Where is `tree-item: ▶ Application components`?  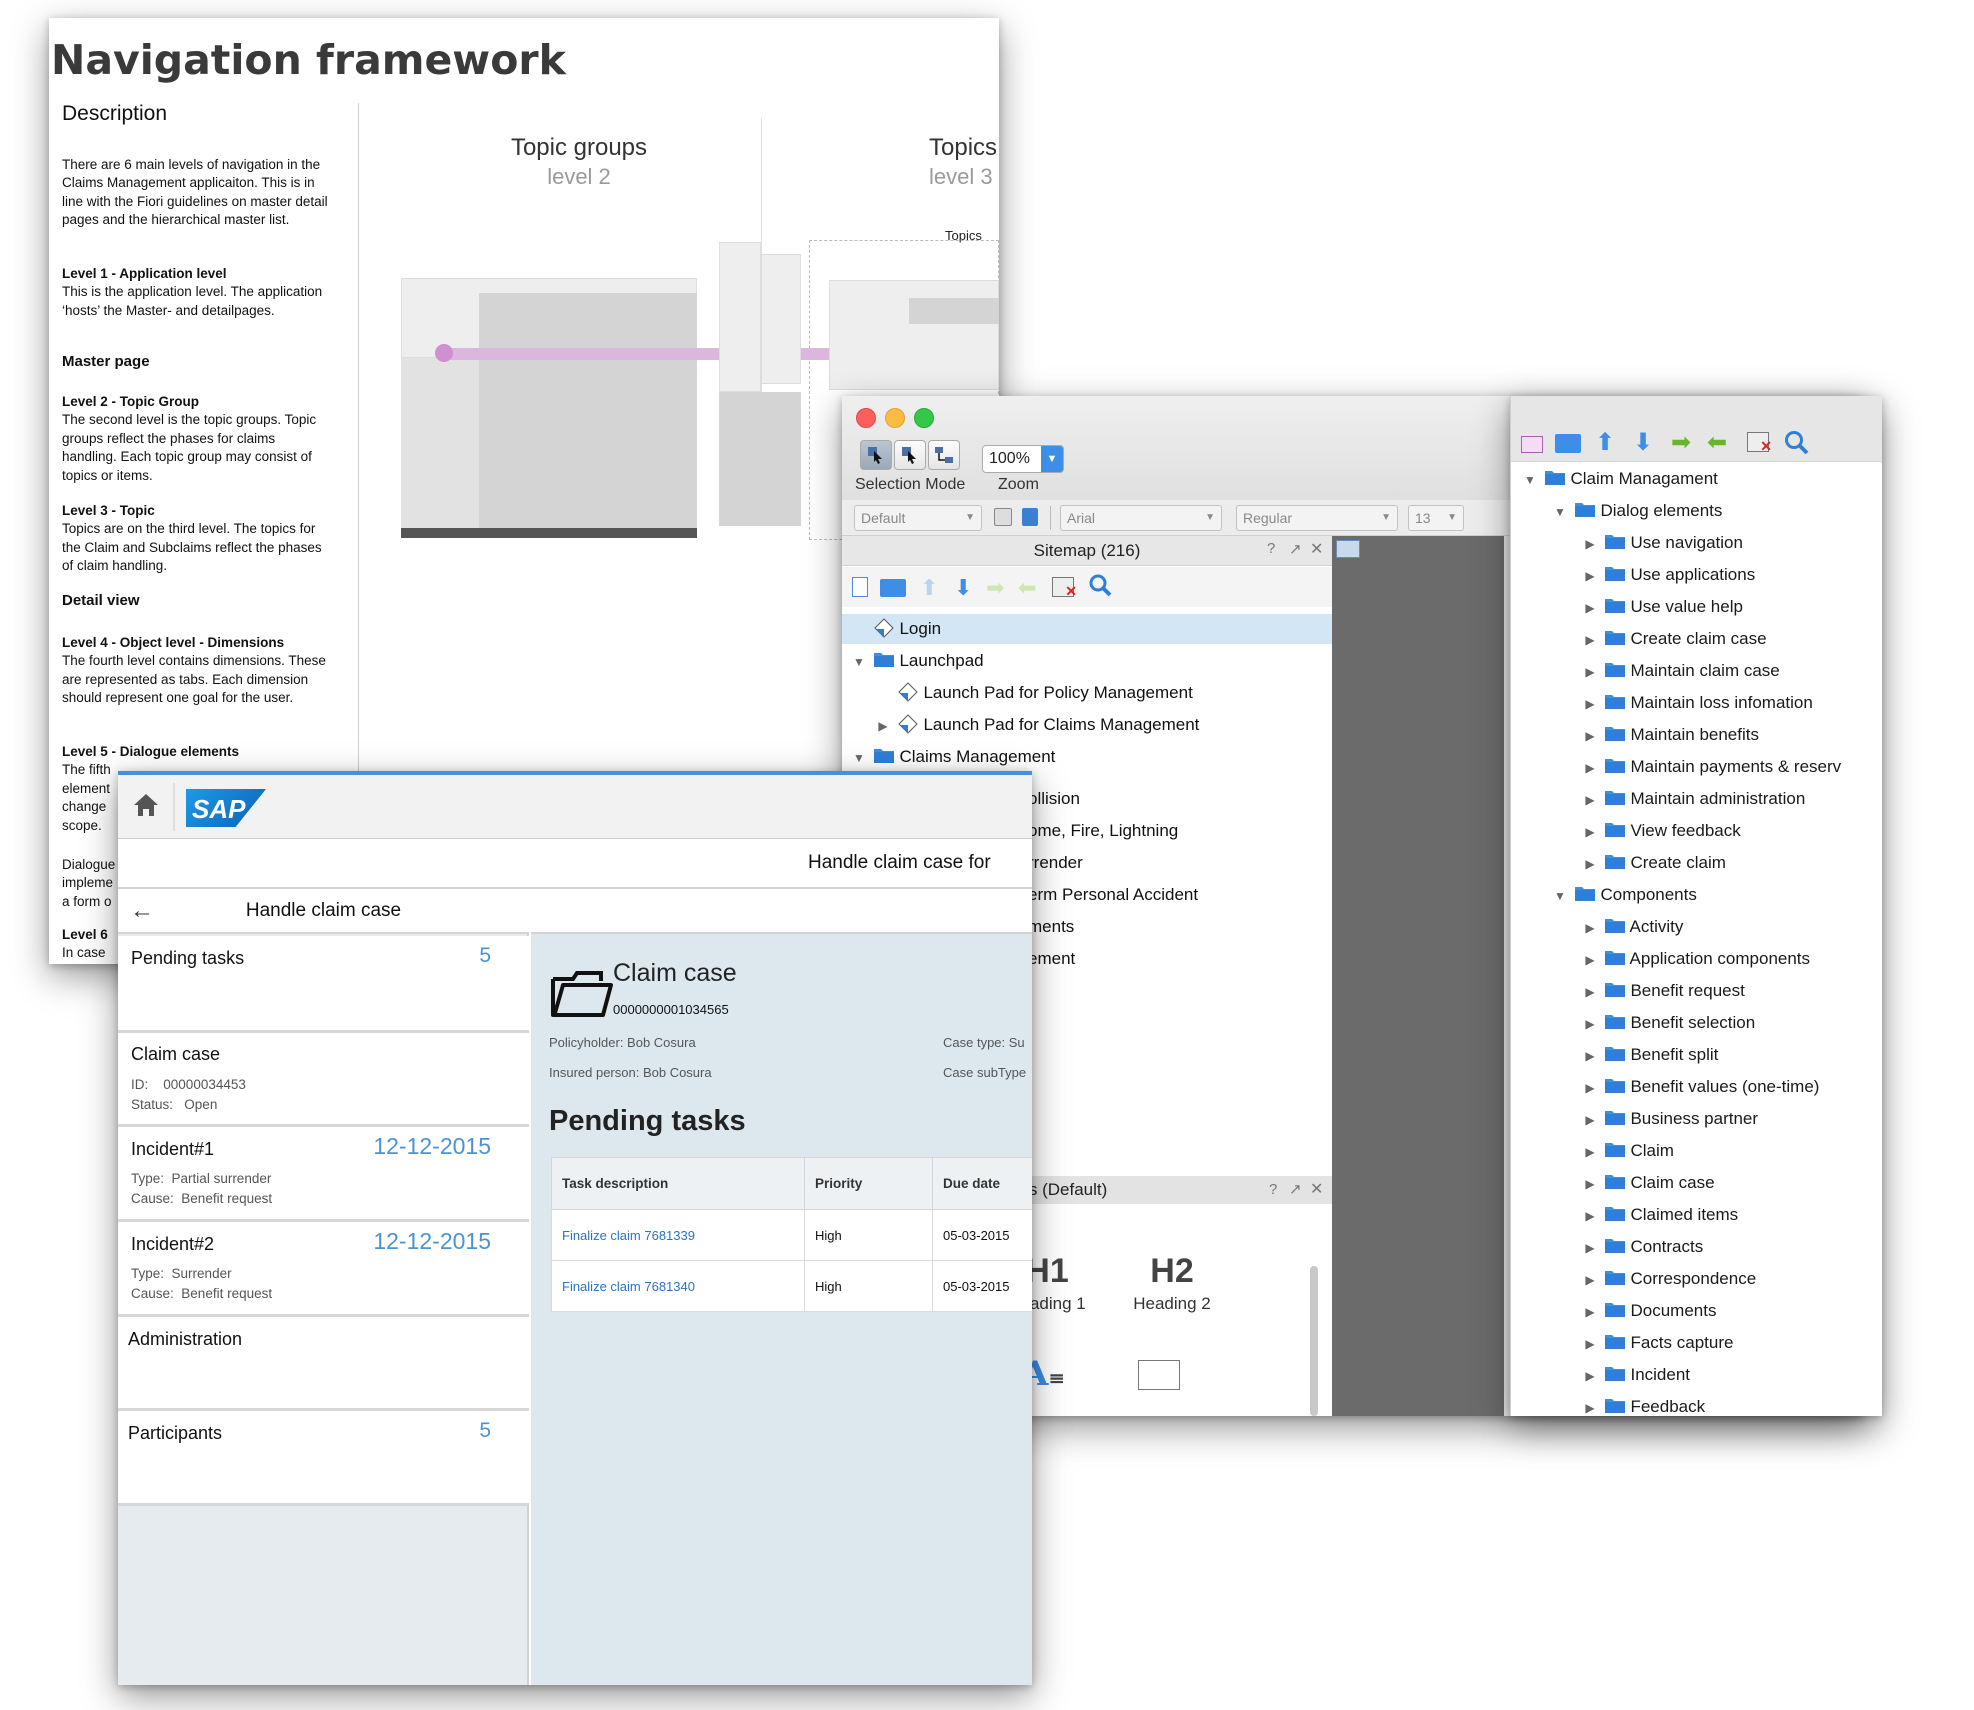 tree-item: ▶ Application components is located at coordinates (1695, 959).